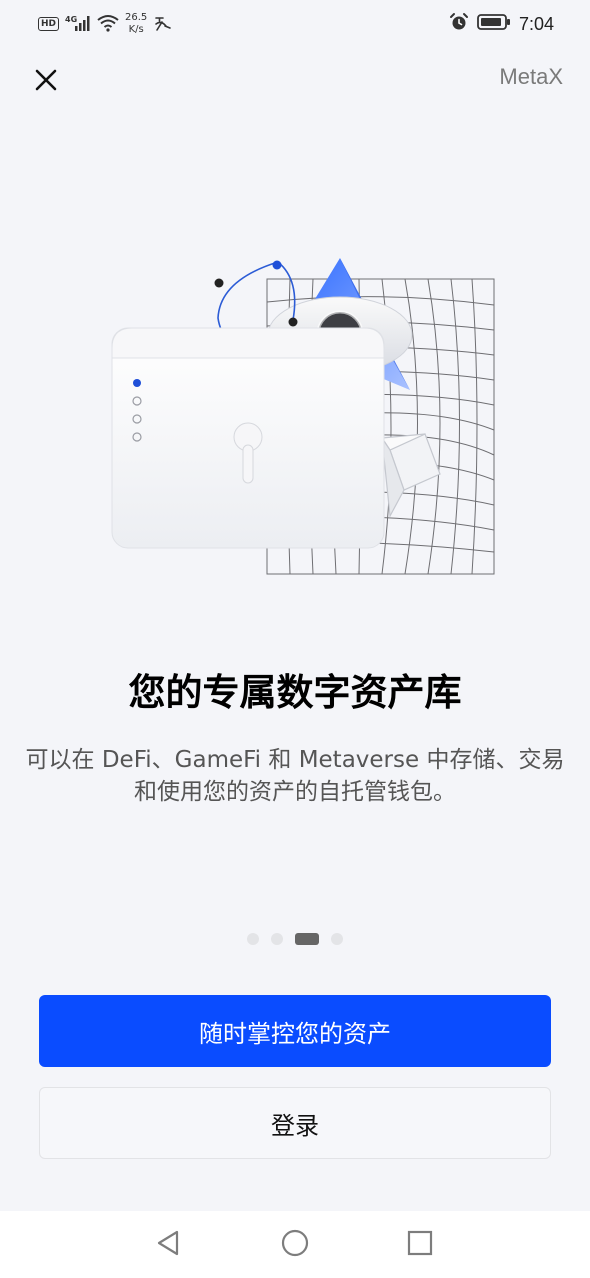 The height and width of the screenshot is (1278, 590). What do you see at coordinates (536, 23) in the screenshot?
I see `status-time: 7:04` at bounding box center [536, 23].